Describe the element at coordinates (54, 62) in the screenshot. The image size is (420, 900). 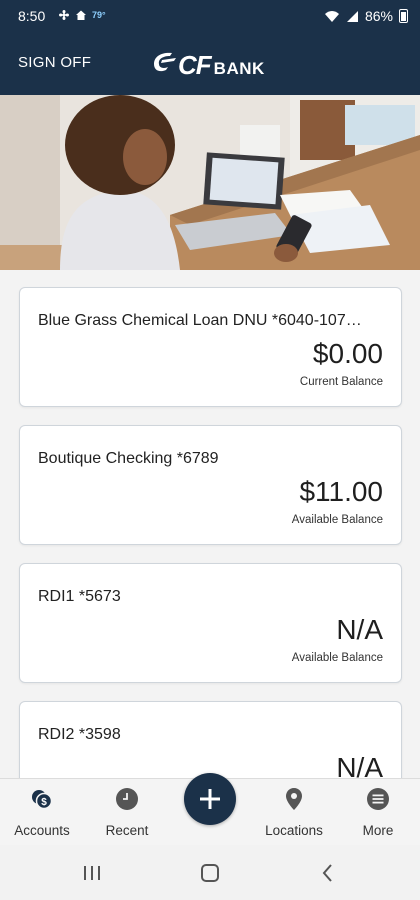
I see `sign-off-button: SIGN OFF` at that location.